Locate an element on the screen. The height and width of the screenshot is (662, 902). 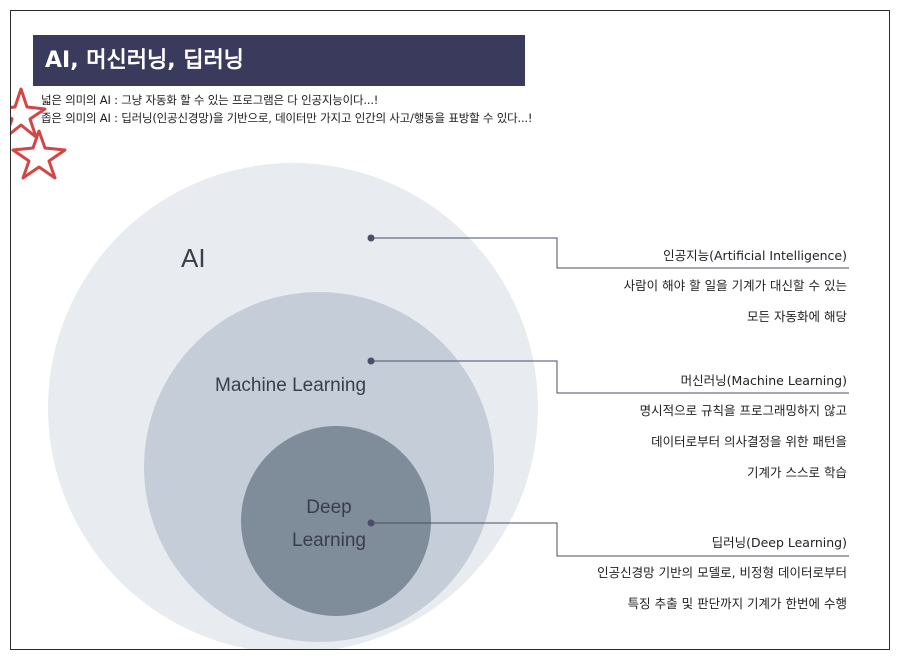
connector-dot-ml is located at coordinates (371, 361).